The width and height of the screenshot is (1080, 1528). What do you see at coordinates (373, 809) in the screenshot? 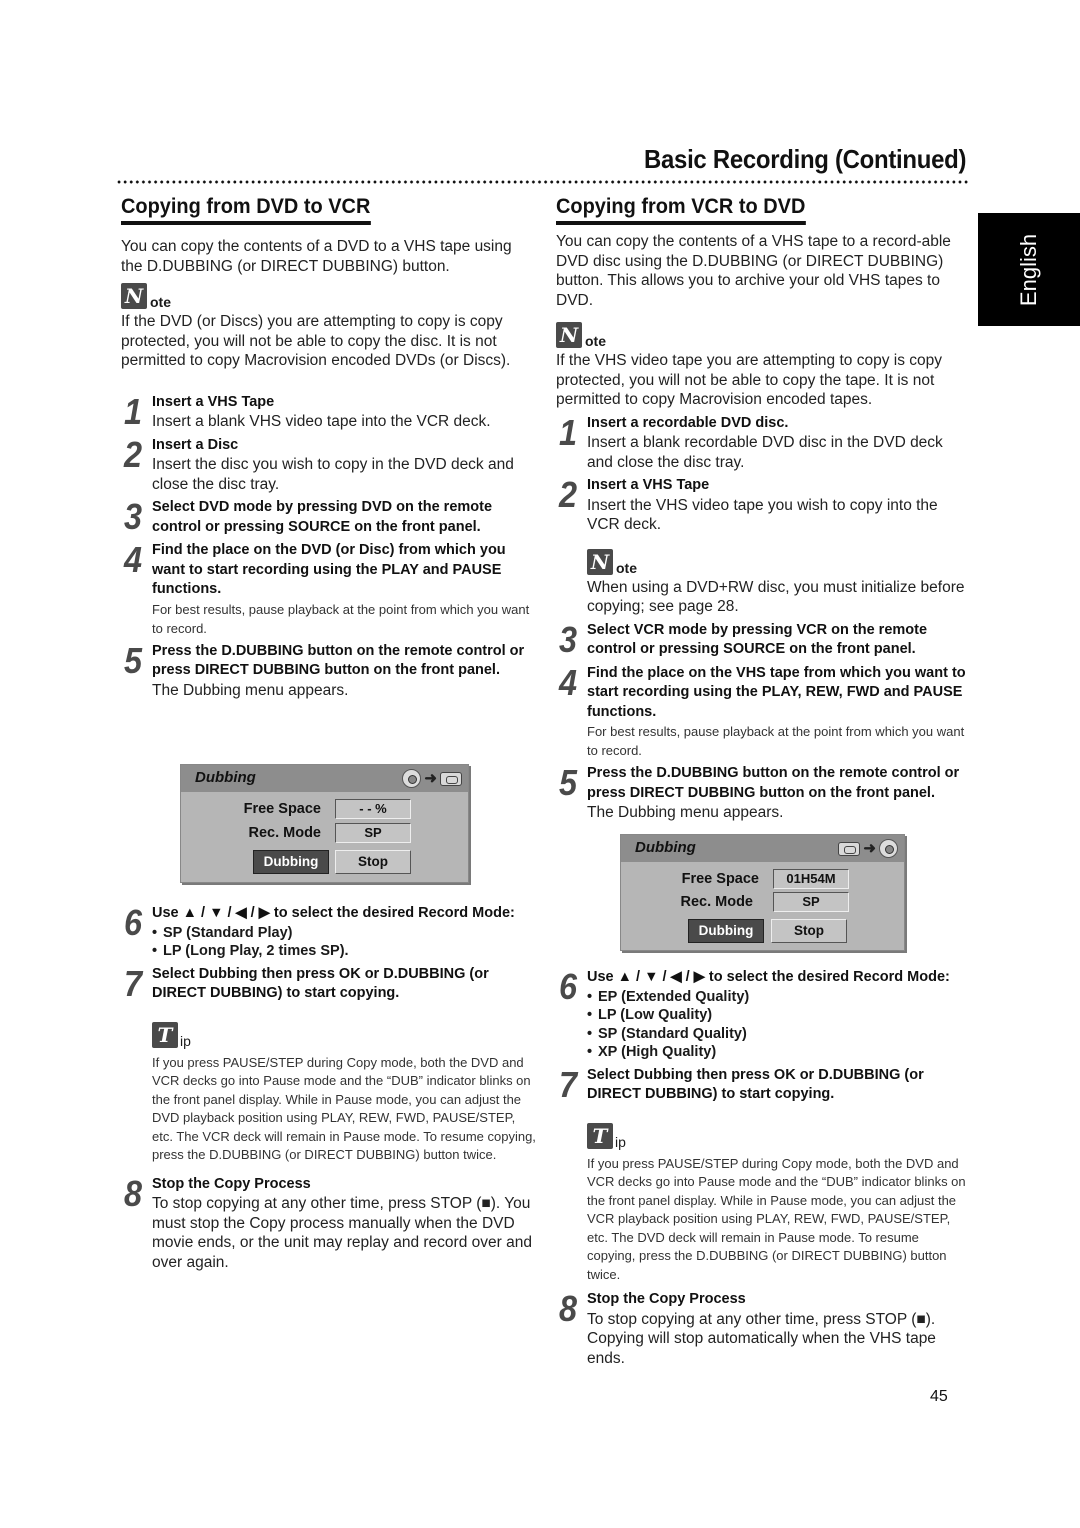
I see `free-space-value: - - %` at bounding box center [373, 809].